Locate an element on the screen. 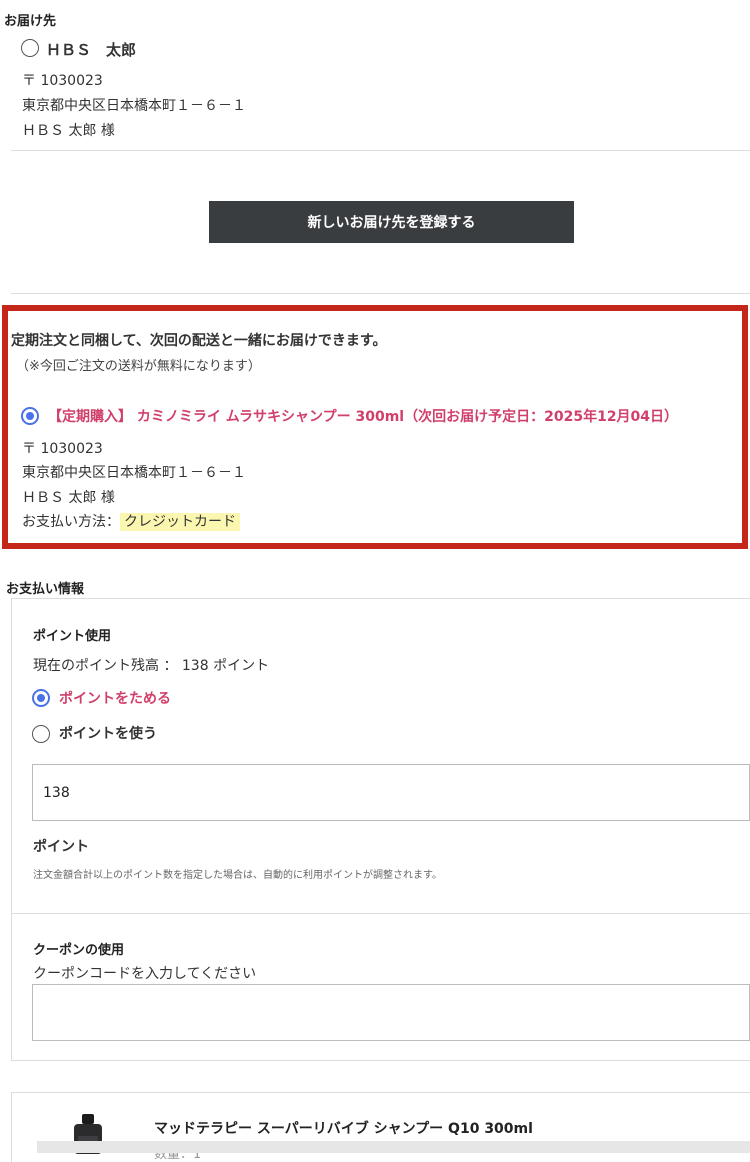  points-unit-label: ポイント is located at coordinates (61, 847).